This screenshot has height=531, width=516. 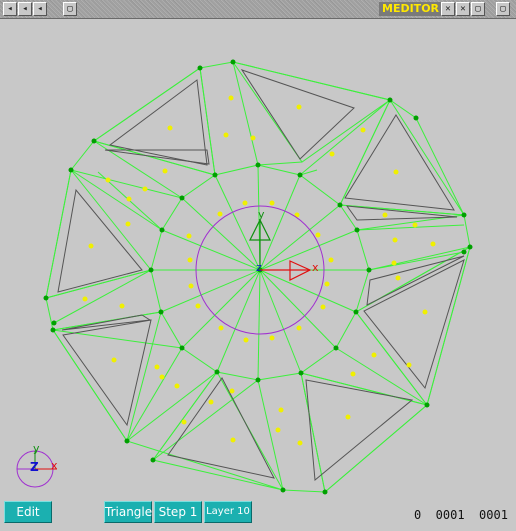 What do you see at coordinates (40, 9) in the screenshot?
I see `scroll-left-button-2: ◂` at bounding box center [40, 9].